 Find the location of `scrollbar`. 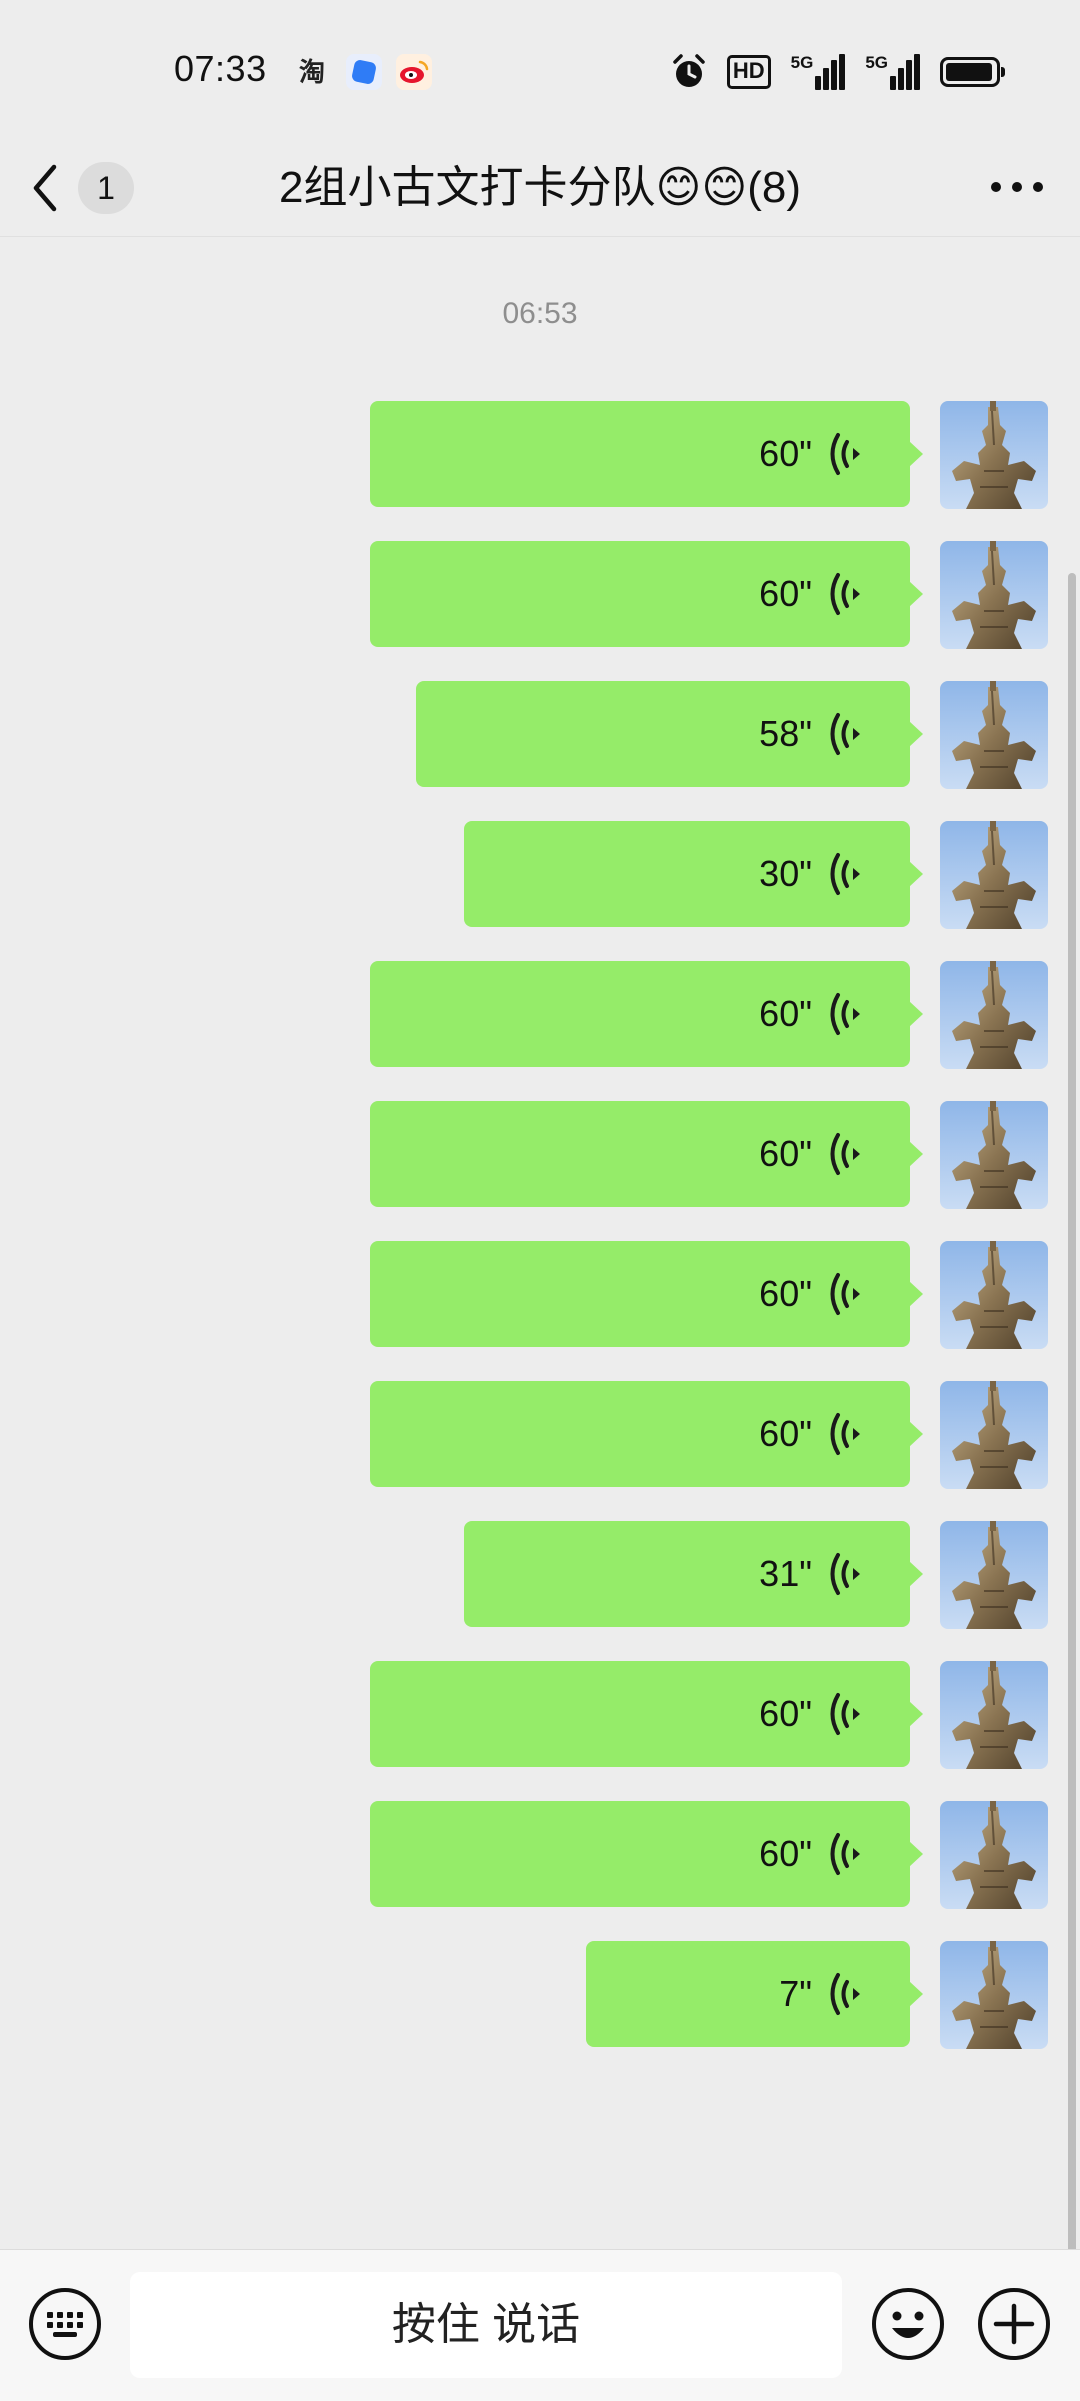

scrollbar is located at coordinates (1072, 1443).